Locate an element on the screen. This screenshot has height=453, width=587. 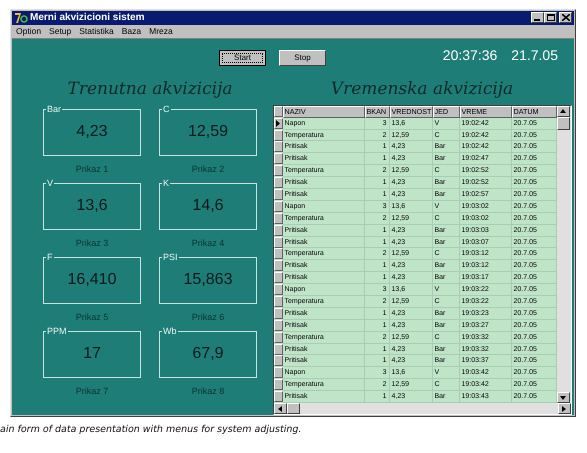
display-value: 15,863 is located at coordinates (208, 280).